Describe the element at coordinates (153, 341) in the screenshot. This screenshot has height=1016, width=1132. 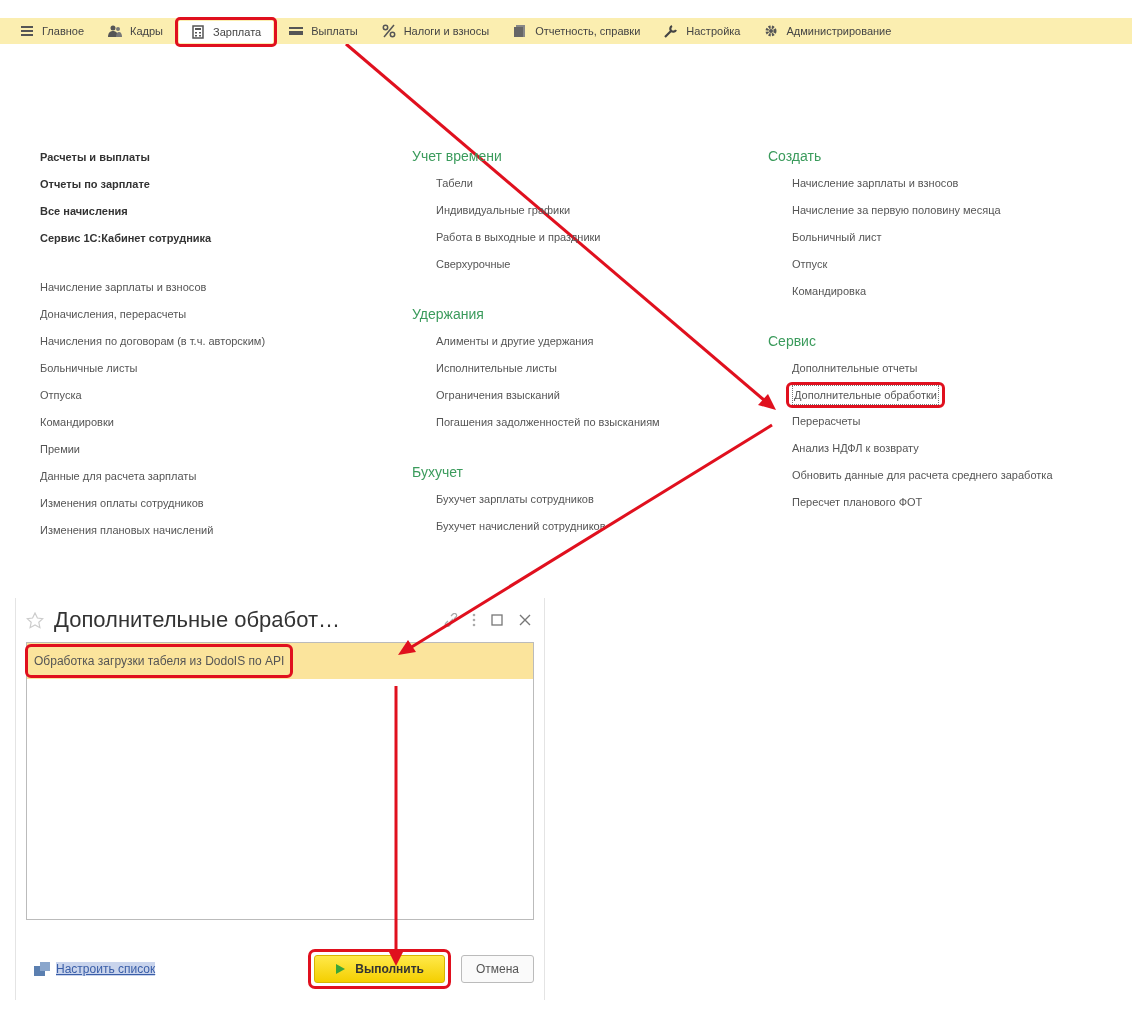
I see `menu-link: Начисления по договорам (в т.ч. авторским)` at that location.